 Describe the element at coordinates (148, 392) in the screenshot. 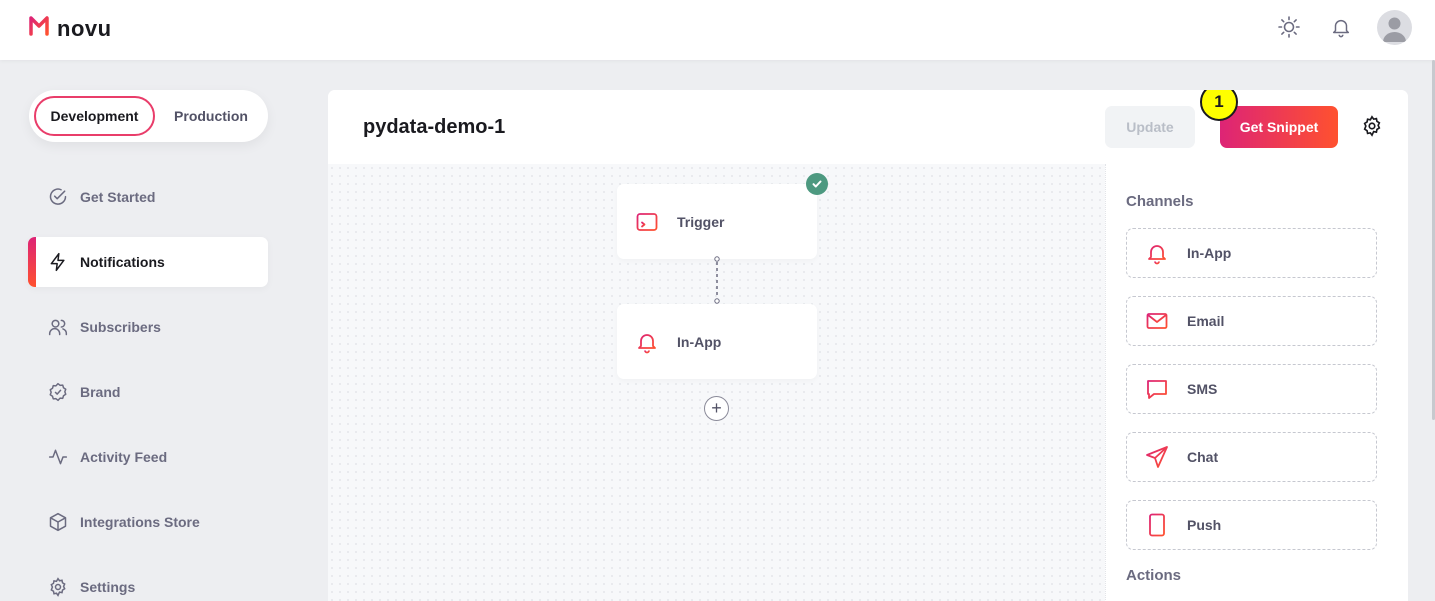

I see `nav-item-brand: Brand` at that location.